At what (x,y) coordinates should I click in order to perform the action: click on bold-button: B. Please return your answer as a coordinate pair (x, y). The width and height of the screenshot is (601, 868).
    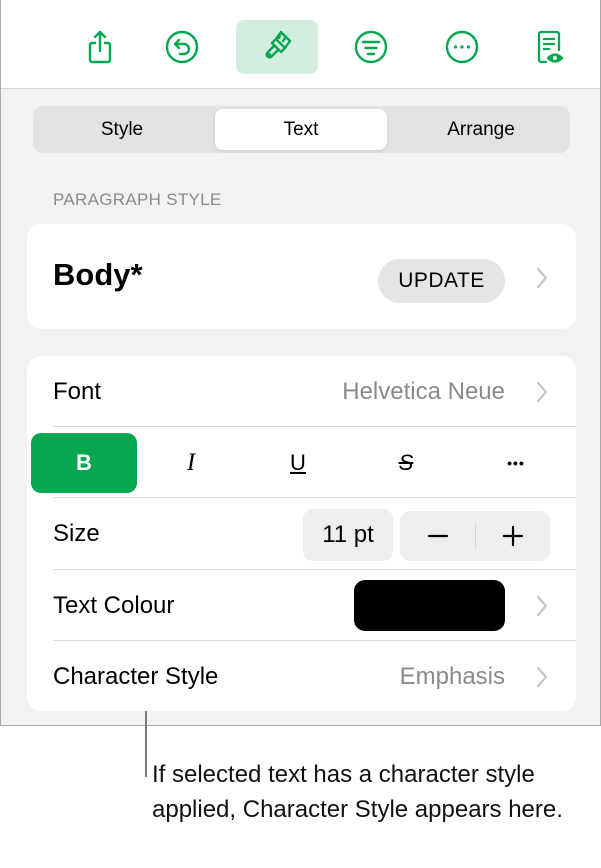
    Looking at the image, I should click on (84, 463).